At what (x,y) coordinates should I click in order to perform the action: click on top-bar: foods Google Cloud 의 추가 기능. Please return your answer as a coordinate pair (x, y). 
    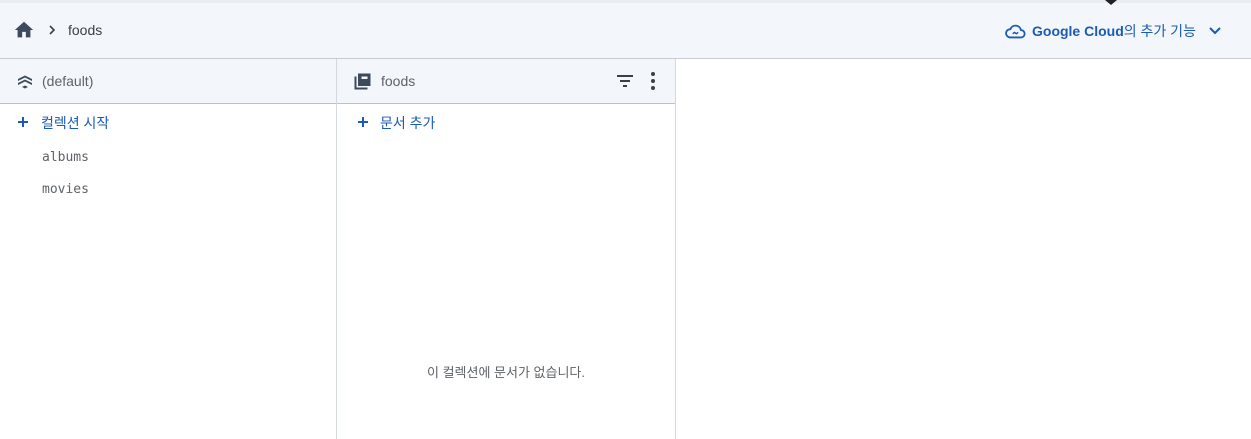
    Looking at the image, I should click on (625, 29).